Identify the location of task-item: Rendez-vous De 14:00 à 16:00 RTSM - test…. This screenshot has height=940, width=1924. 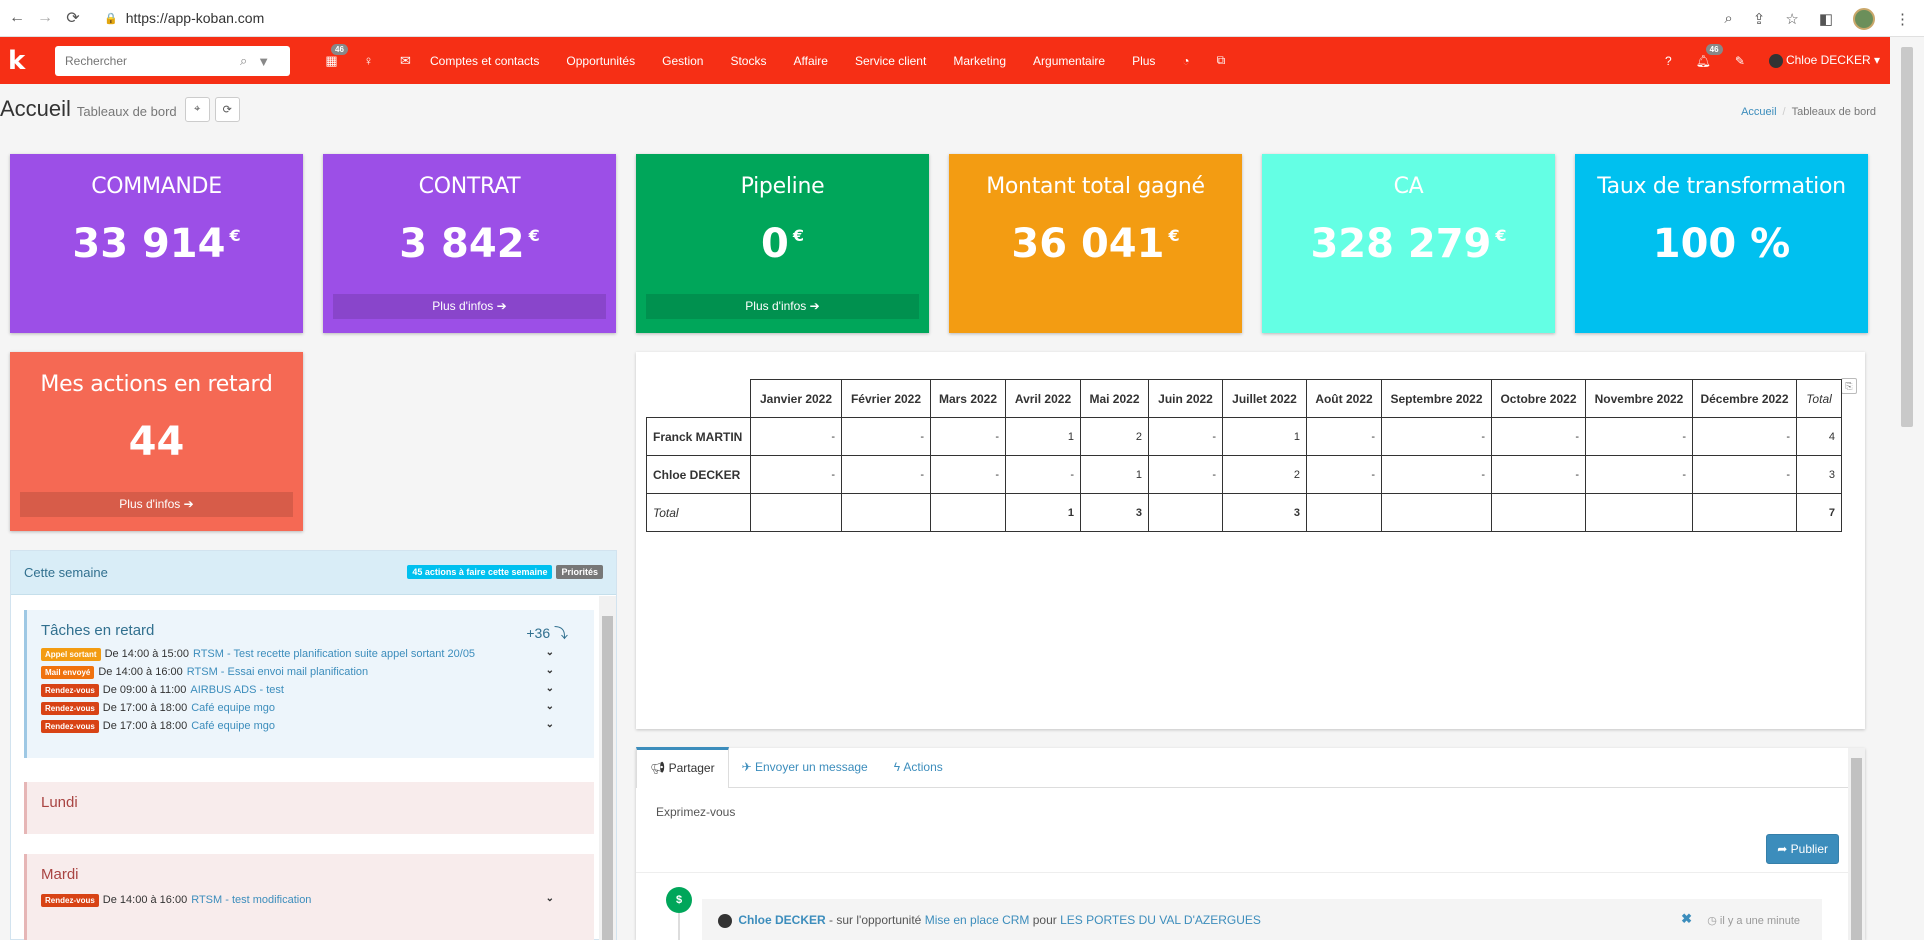
(310, 900).